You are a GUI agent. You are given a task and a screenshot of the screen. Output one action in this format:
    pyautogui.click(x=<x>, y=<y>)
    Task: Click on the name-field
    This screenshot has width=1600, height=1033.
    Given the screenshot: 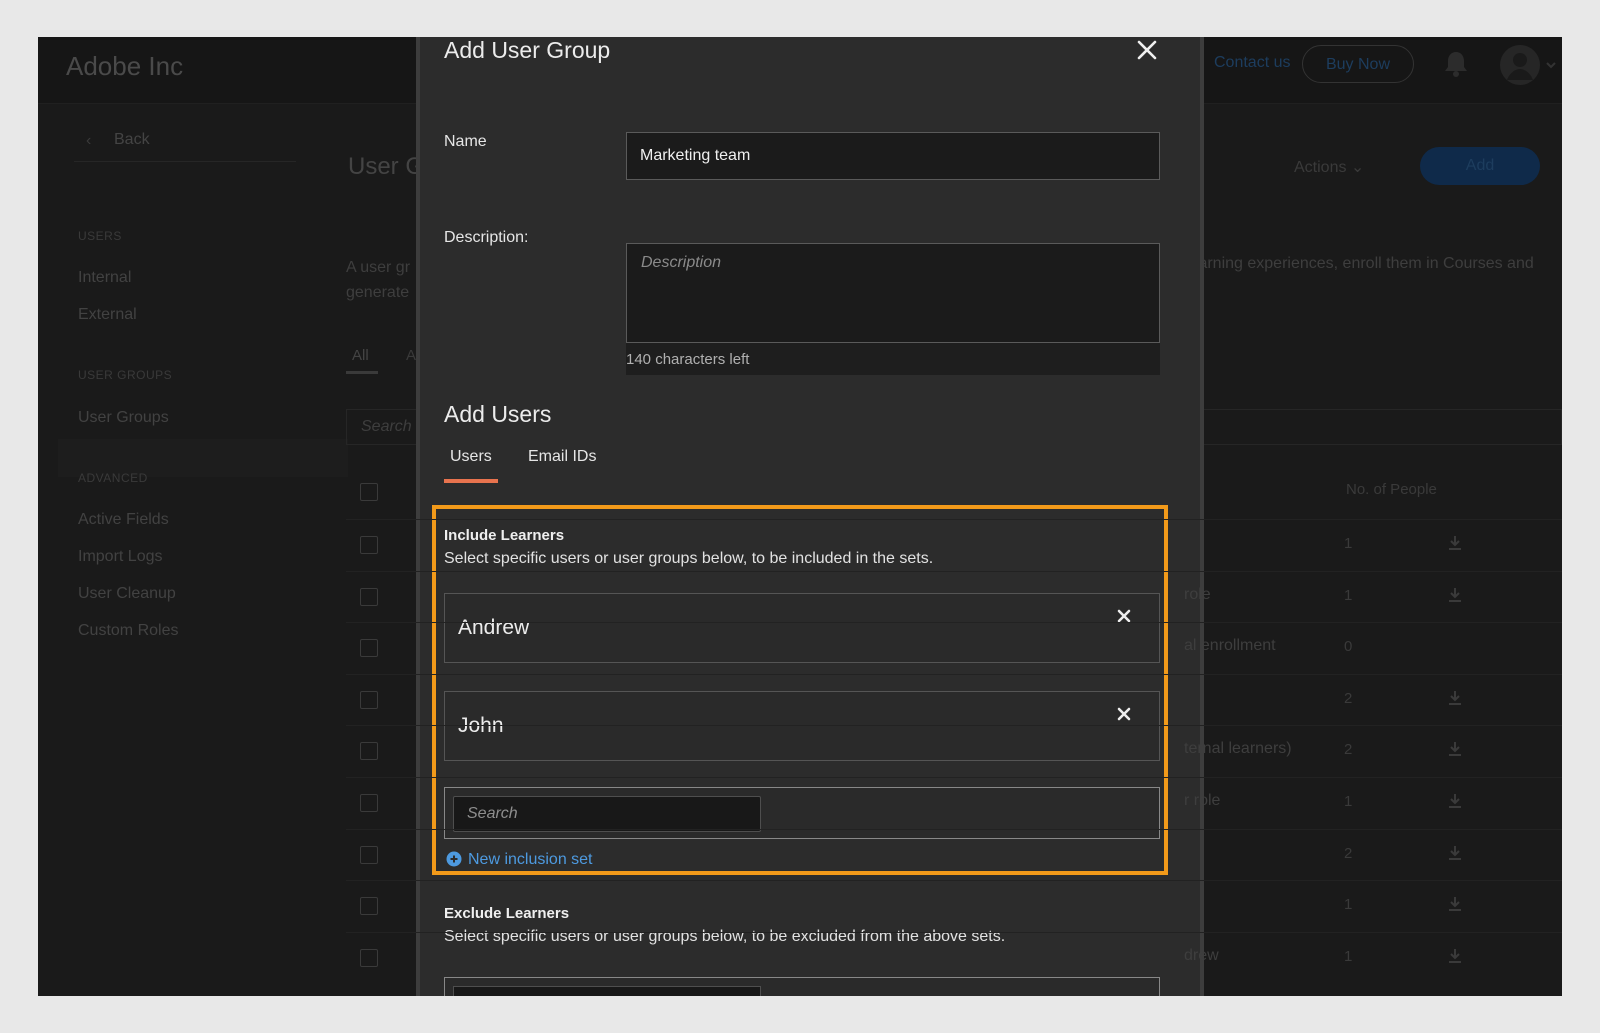 What is the action you would take?
    pyautogui.click(x=893, y=156)
    